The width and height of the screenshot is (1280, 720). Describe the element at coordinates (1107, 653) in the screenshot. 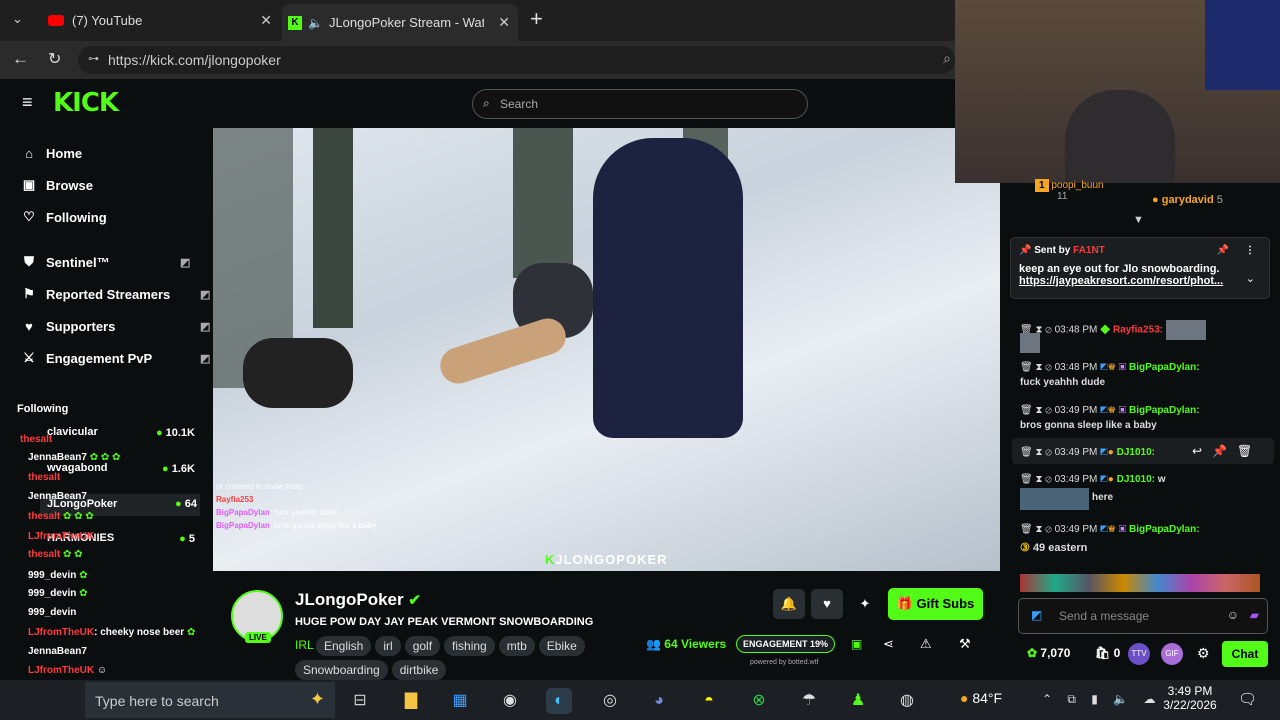

I see `sub-count: 🛍 0` at that location.